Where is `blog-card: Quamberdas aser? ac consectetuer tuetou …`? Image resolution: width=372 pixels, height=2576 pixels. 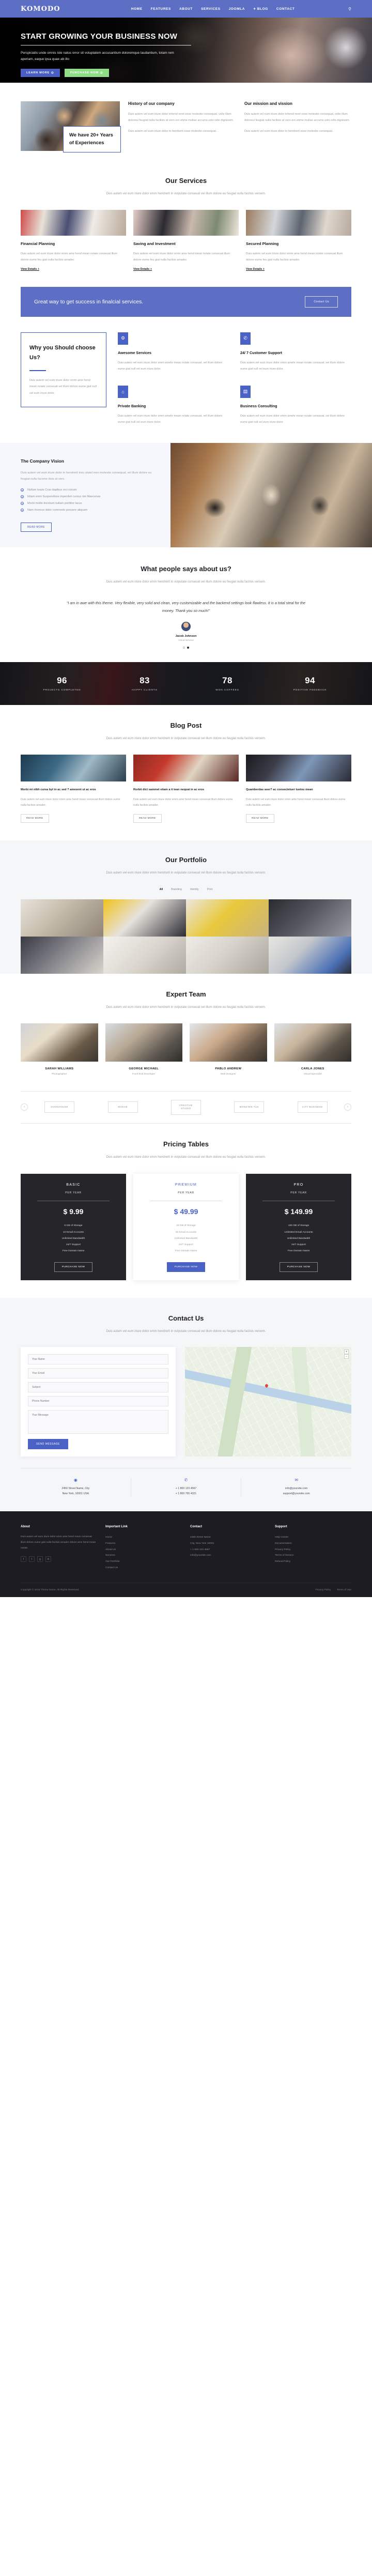 blog-card: Quamberdas aser? ac consectetuer tuetou … is located at coordinates (299, 789).